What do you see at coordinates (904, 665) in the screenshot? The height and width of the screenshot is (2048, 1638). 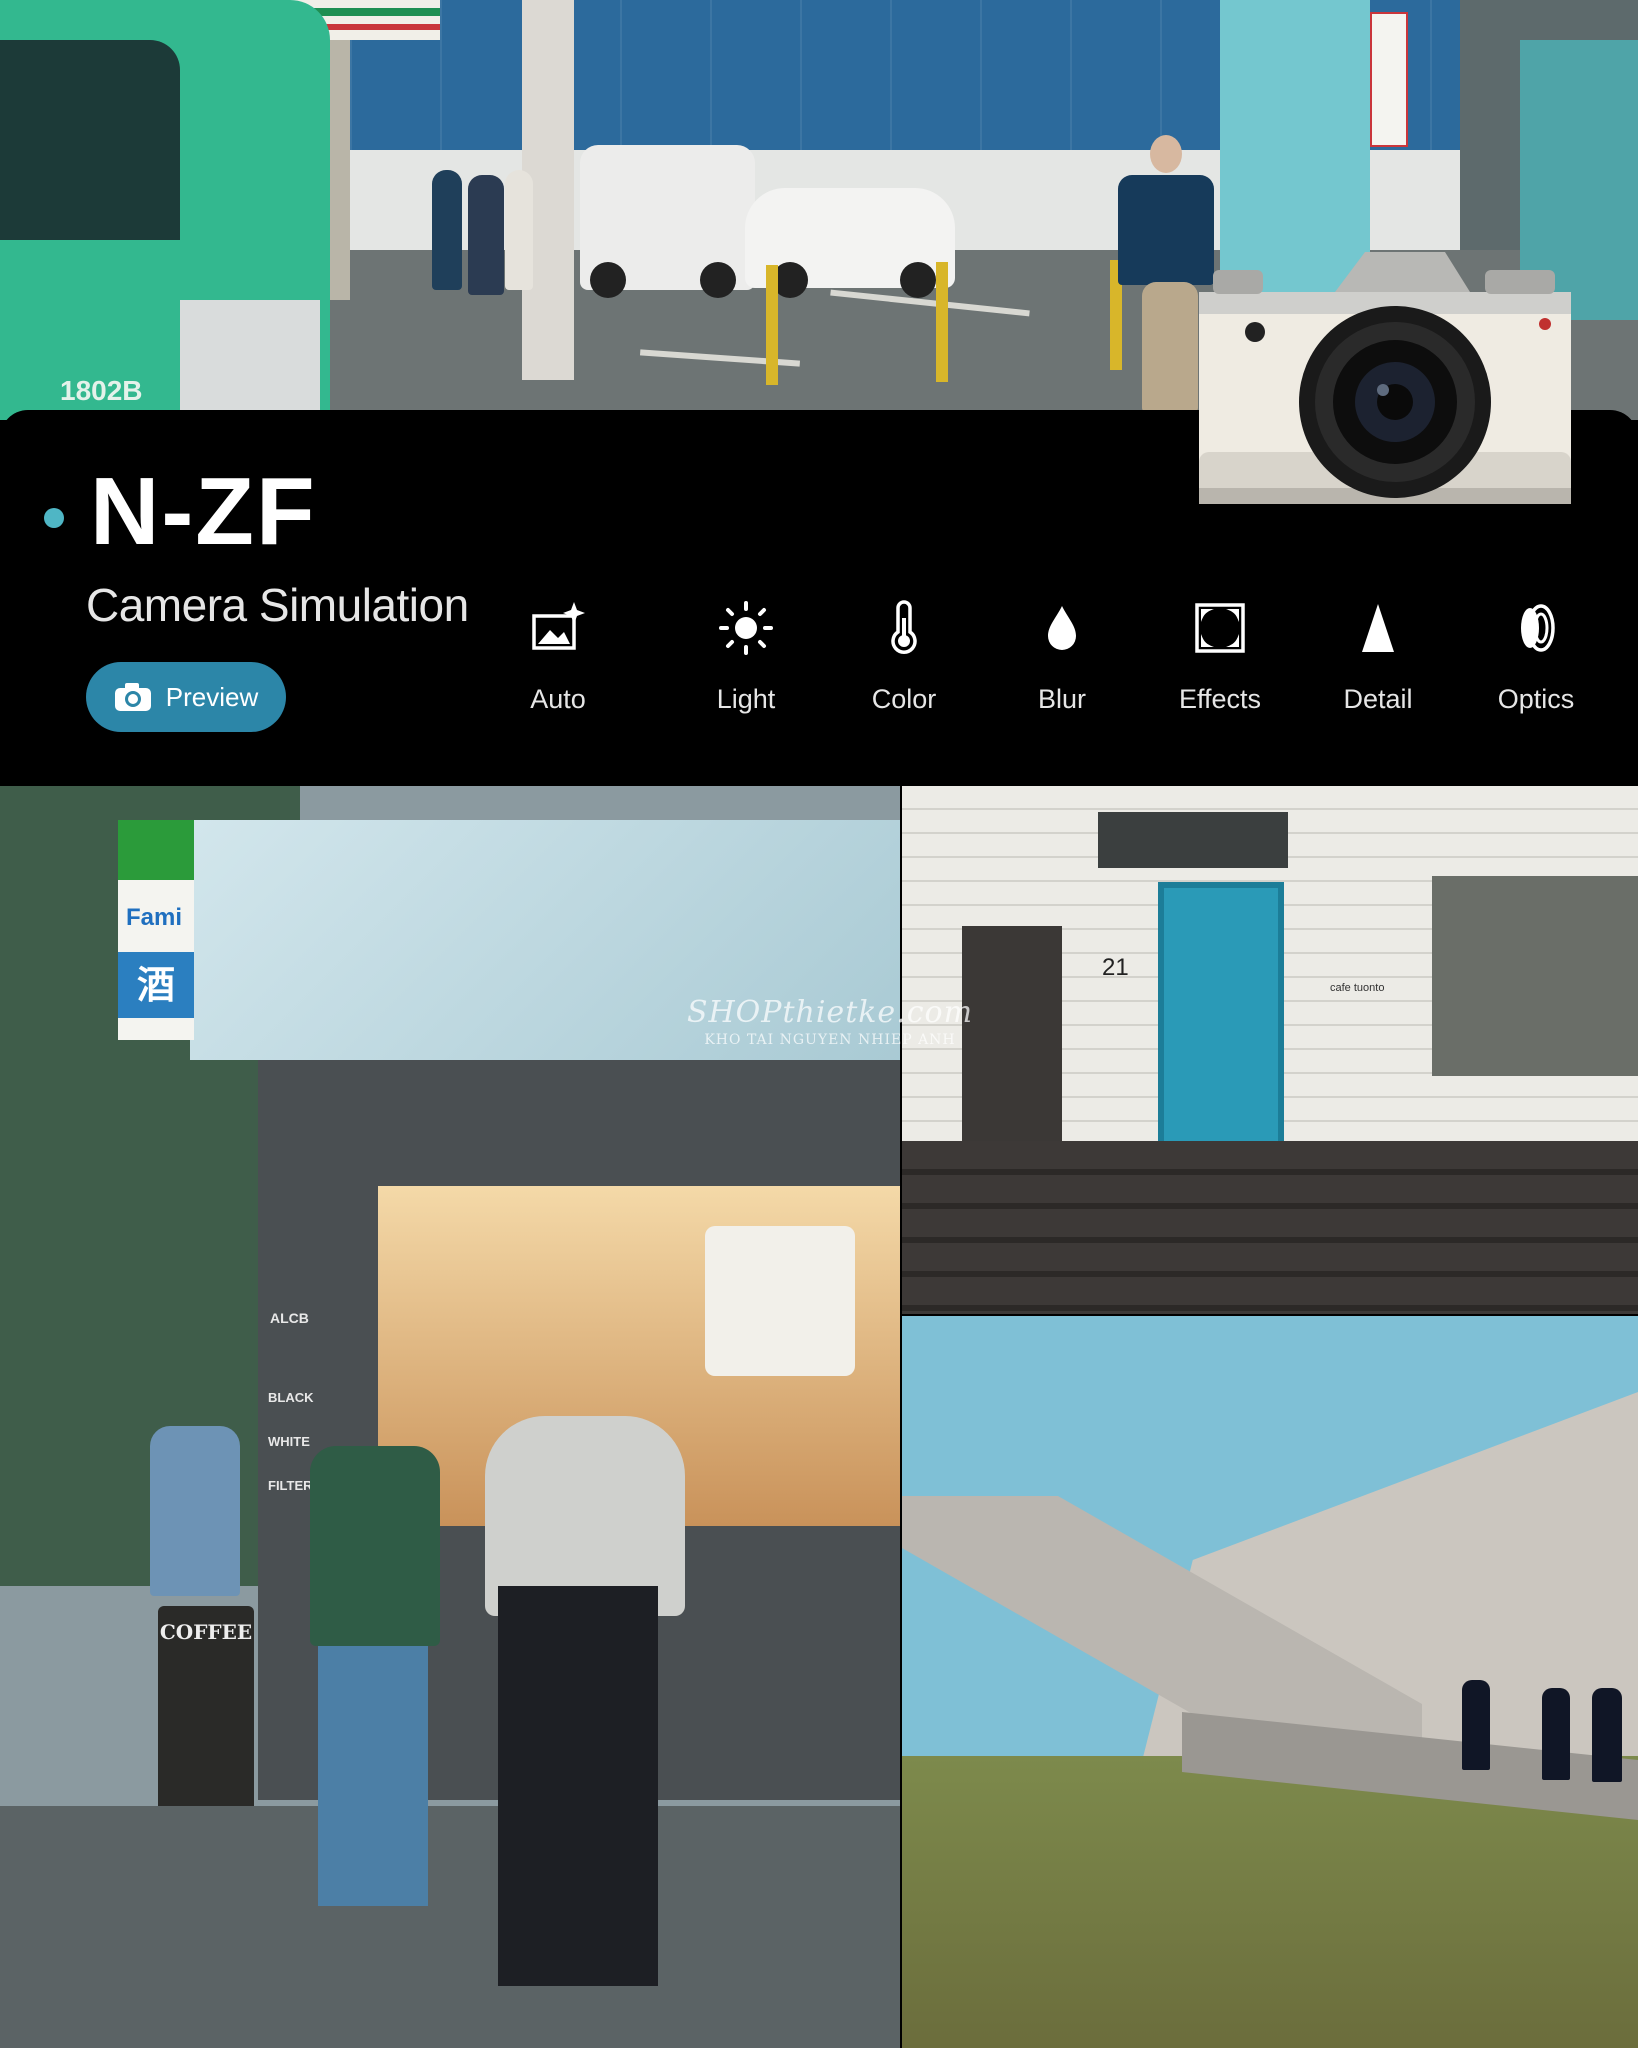 I see `tool-color: Color` at bounding box center [904, 665].